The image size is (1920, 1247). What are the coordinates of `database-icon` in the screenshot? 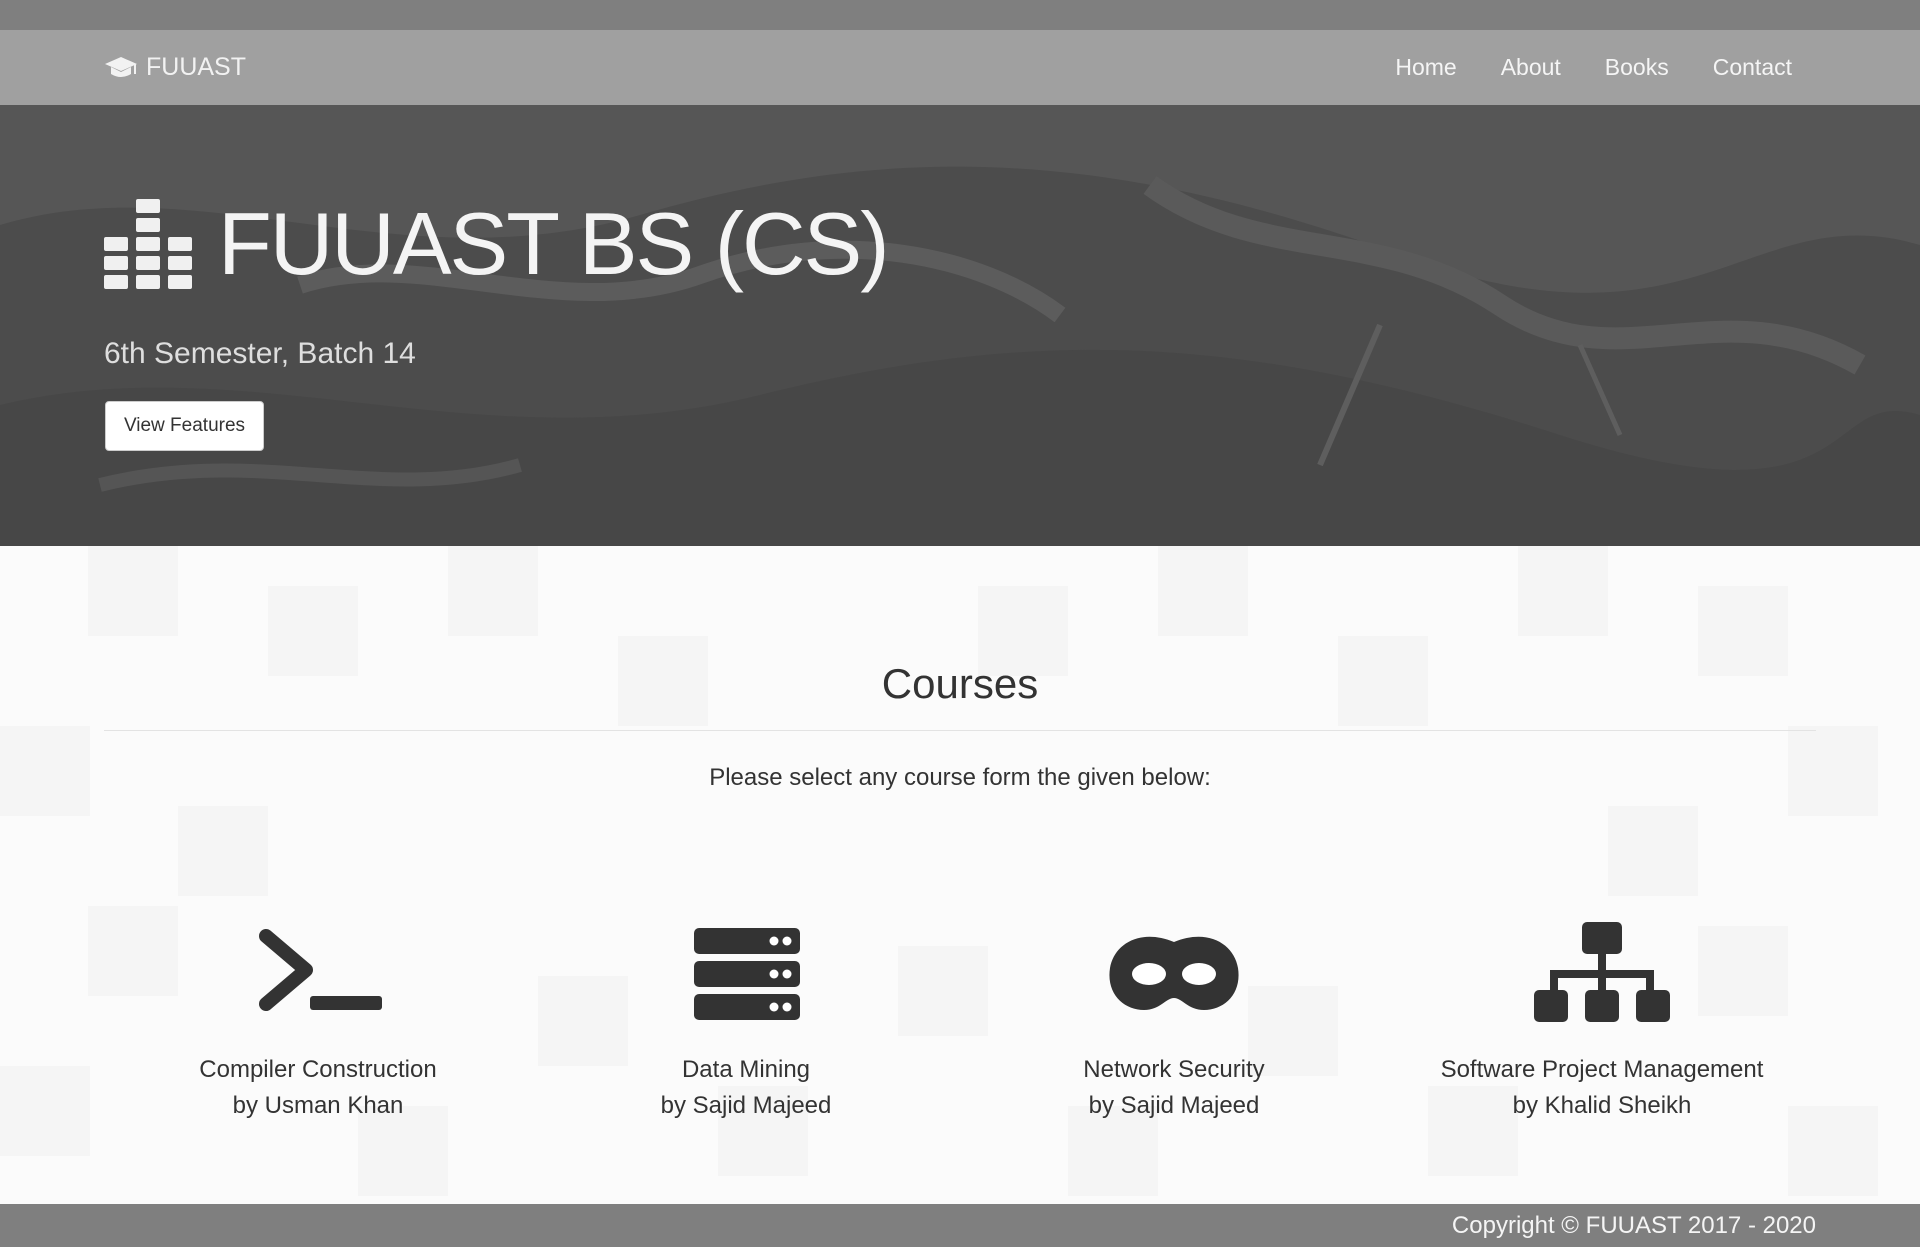 It's located at (746, 972).